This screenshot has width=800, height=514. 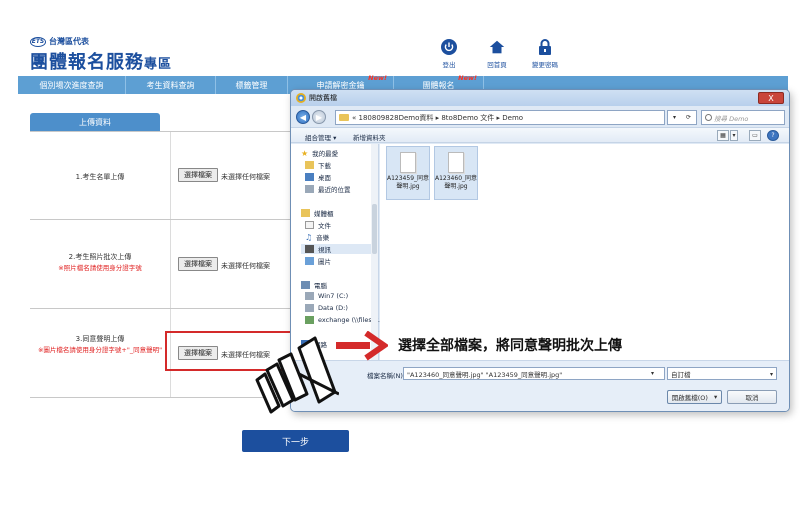 I want to click on hand-cursor-icon, so click(x=297, y=377).